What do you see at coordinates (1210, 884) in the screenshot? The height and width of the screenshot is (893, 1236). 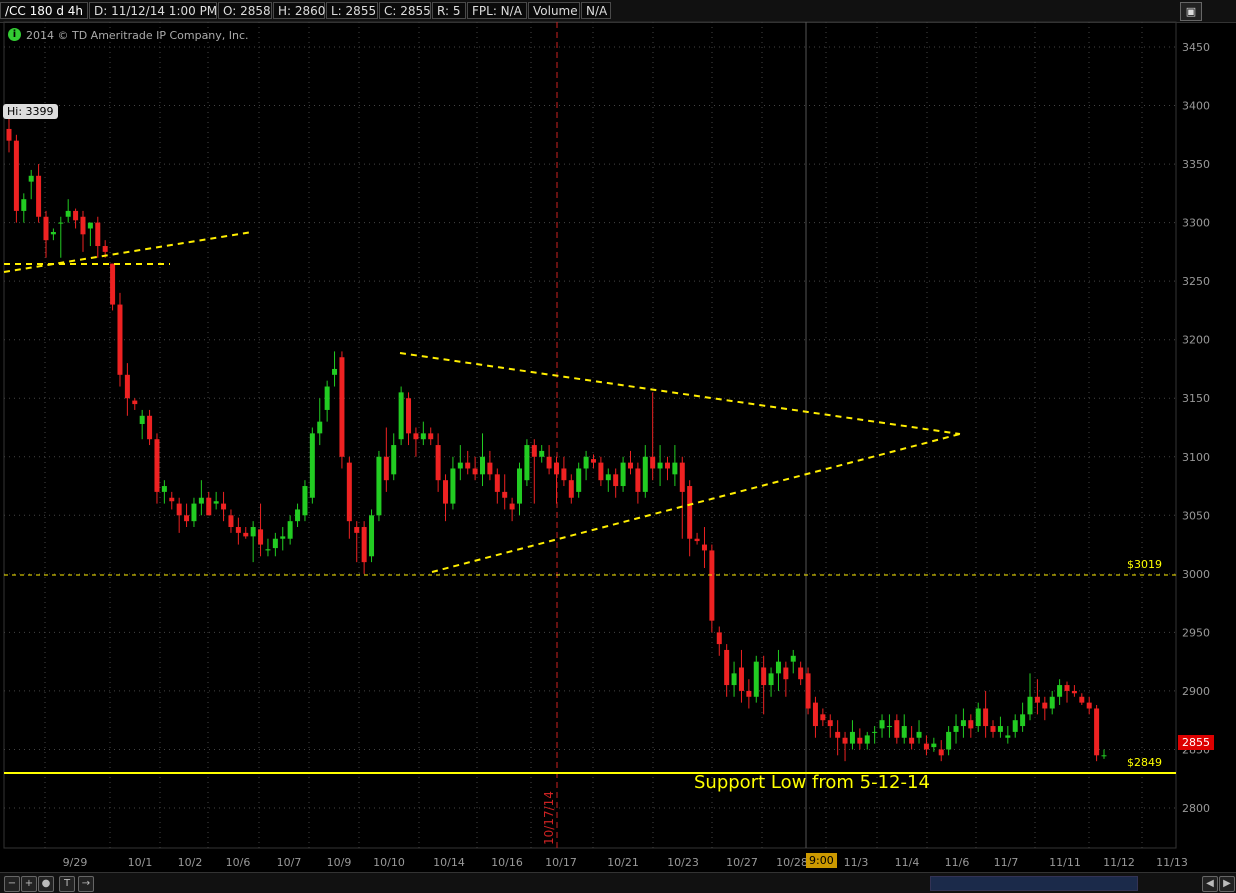 I see `scroll-left-icon: ◀` at bounding box center [1210, 884].